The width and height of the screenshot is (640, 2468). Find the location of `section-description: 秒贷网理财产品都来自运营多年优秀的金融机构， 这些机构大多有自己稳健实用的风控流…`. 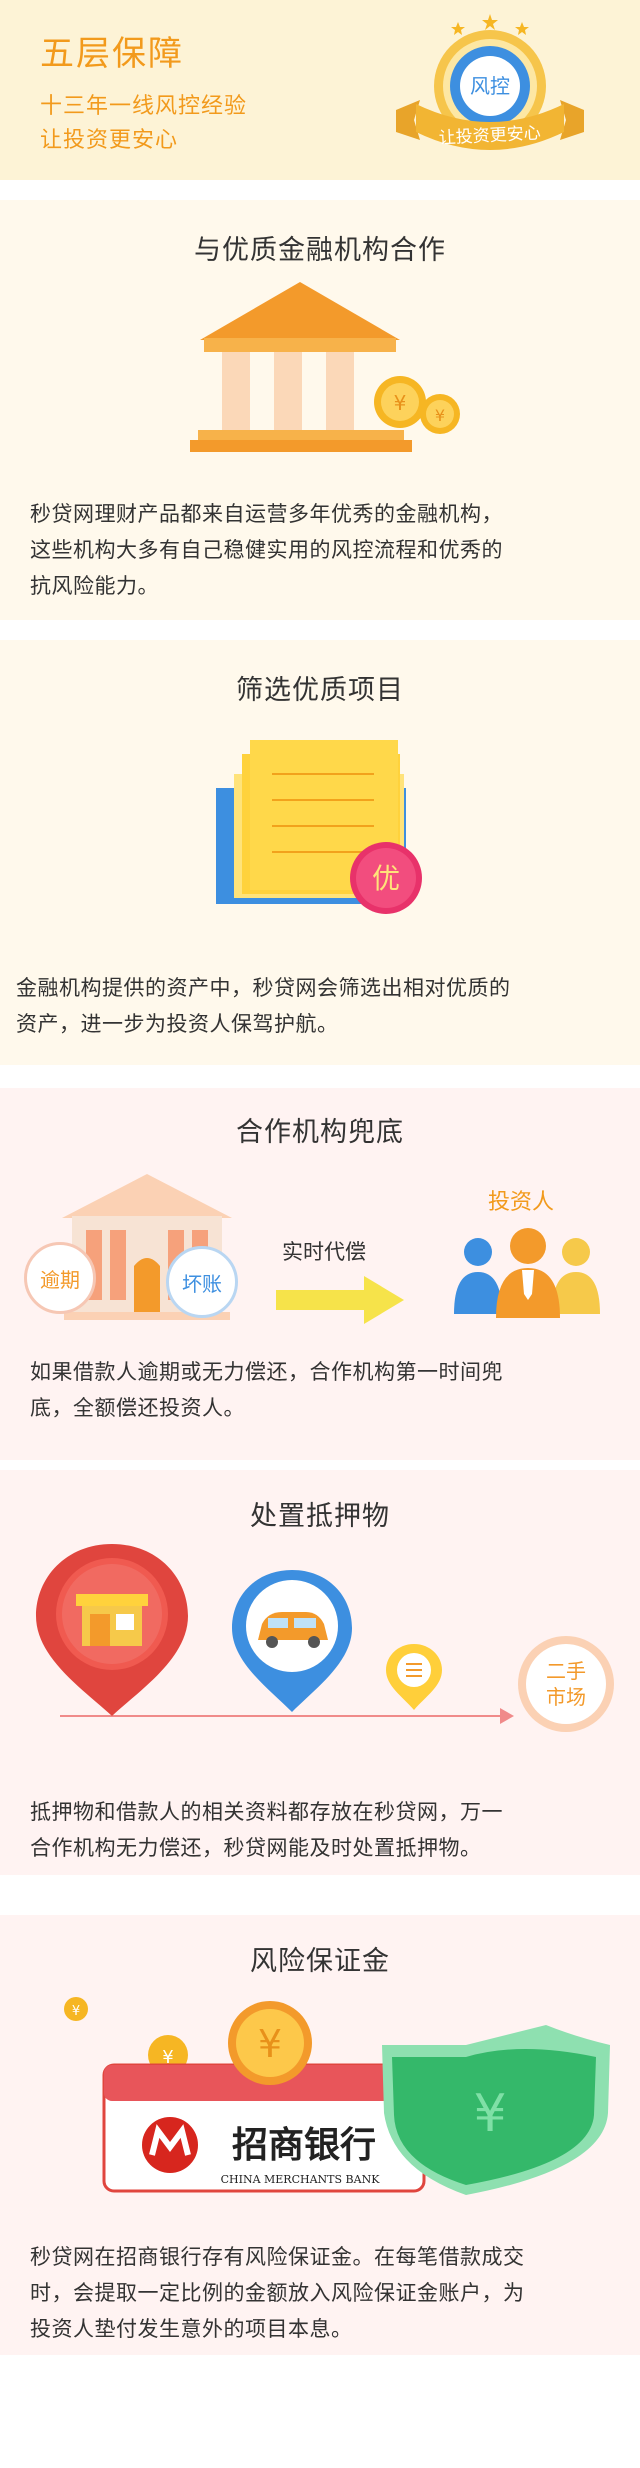

section-description: 秒贷网理财产品都来自运营多年优秀的金融机构， 这些机构大多有自己稳健实用的风控流… is located at coordinates (266, 550).